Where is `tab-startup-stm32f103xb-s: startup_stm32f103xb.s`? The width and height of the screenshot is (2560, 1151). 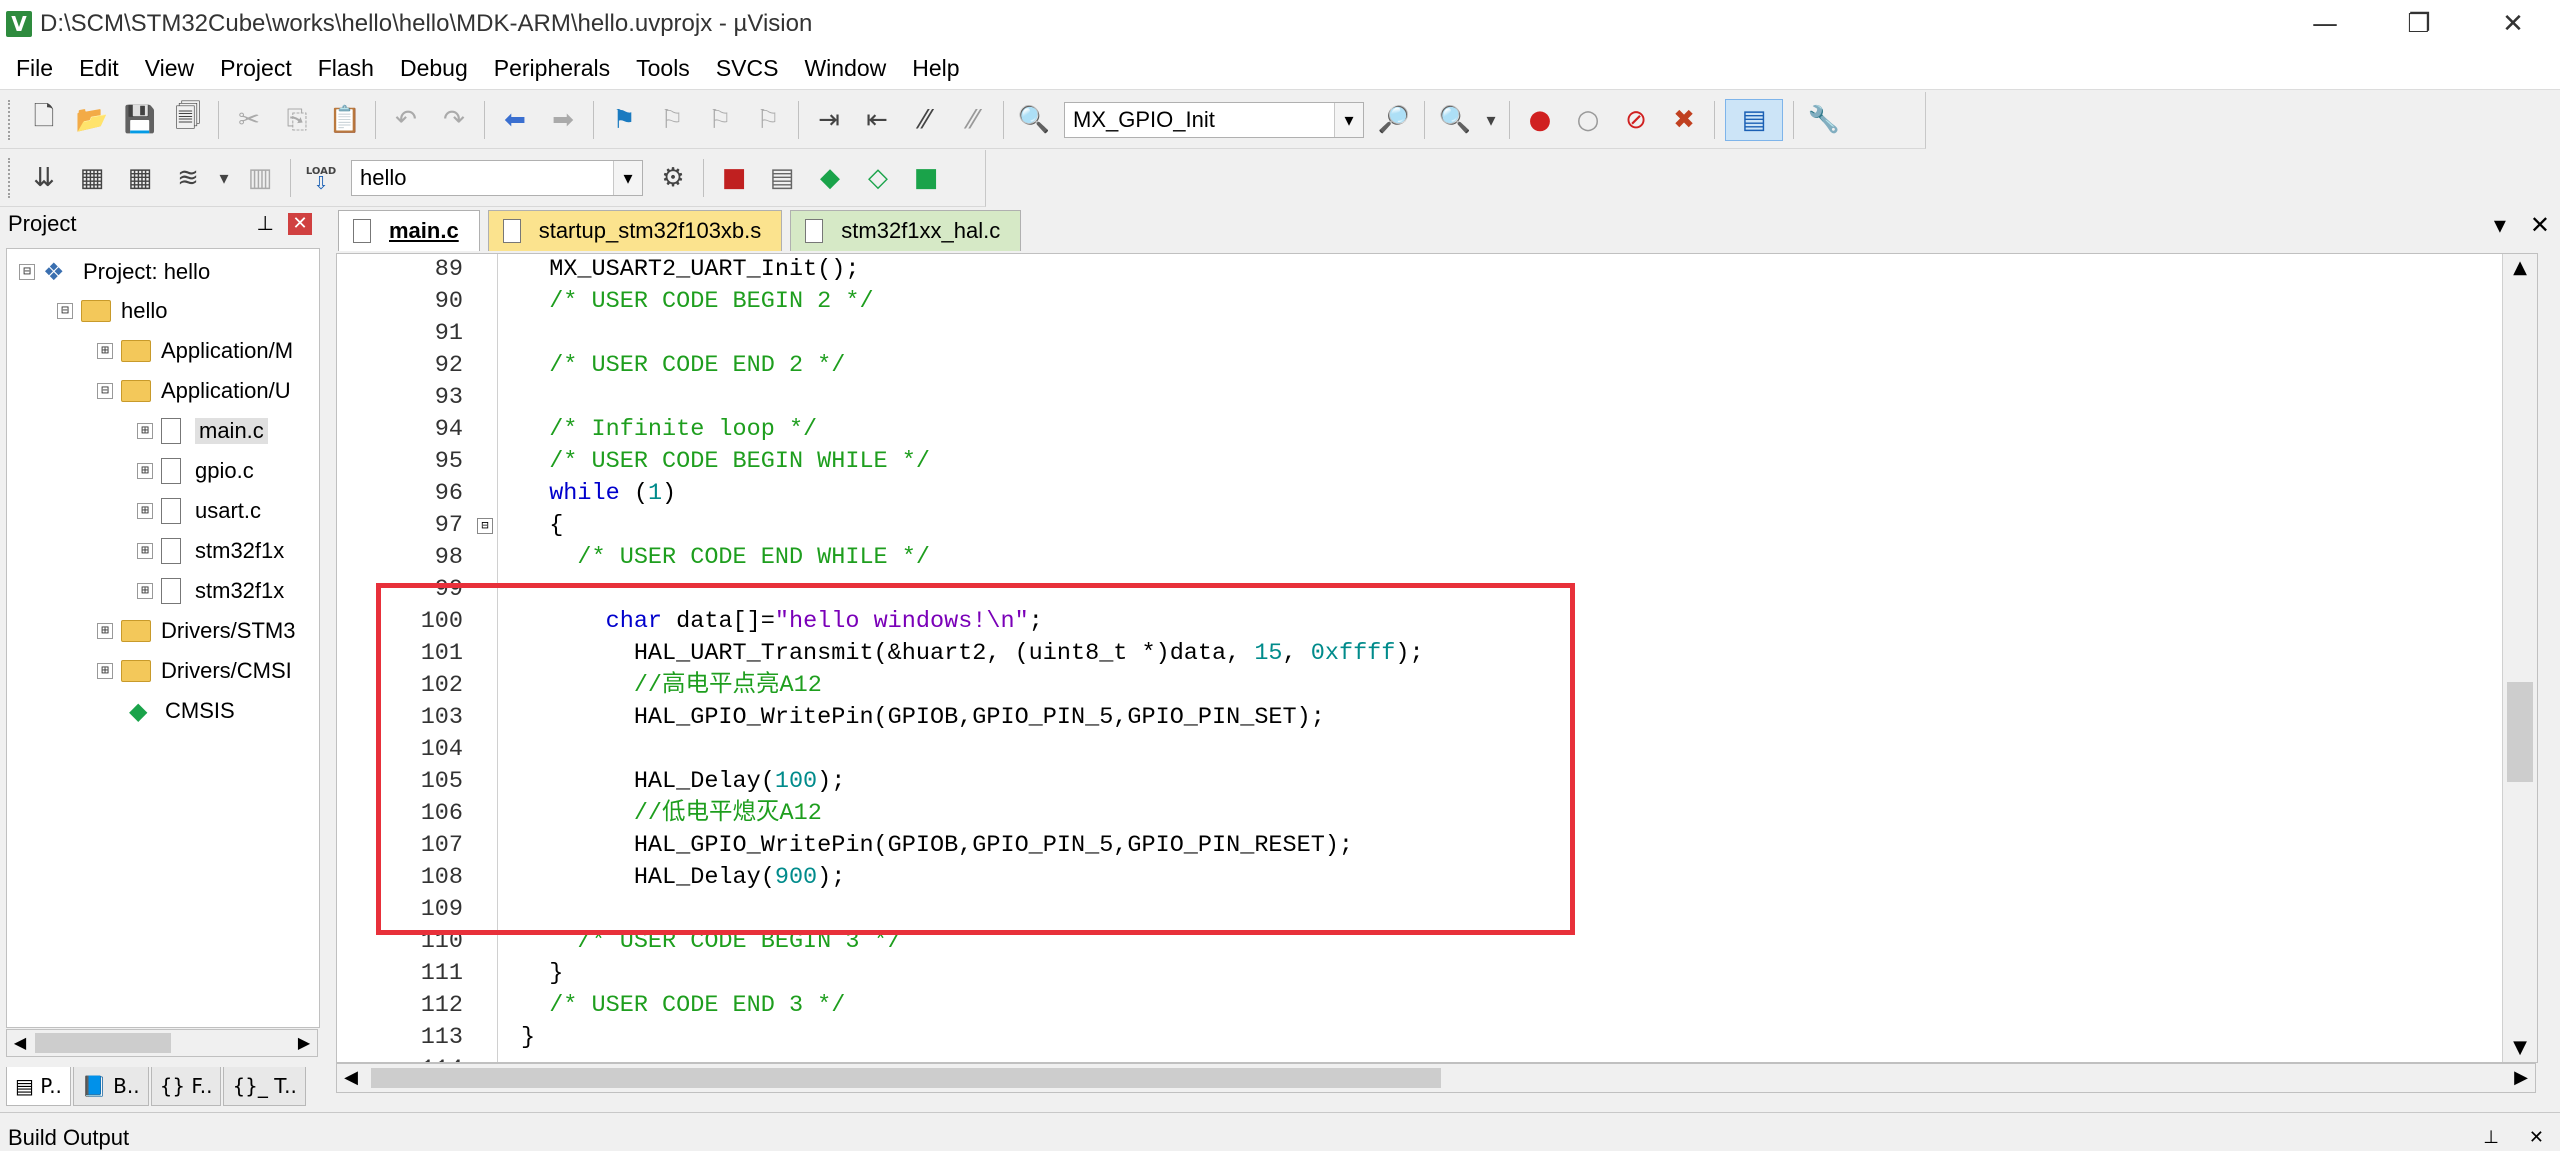 tab-startup-stm32f103xb-s: startup_stm32f103xb.s is located at coordinates (635, 230).